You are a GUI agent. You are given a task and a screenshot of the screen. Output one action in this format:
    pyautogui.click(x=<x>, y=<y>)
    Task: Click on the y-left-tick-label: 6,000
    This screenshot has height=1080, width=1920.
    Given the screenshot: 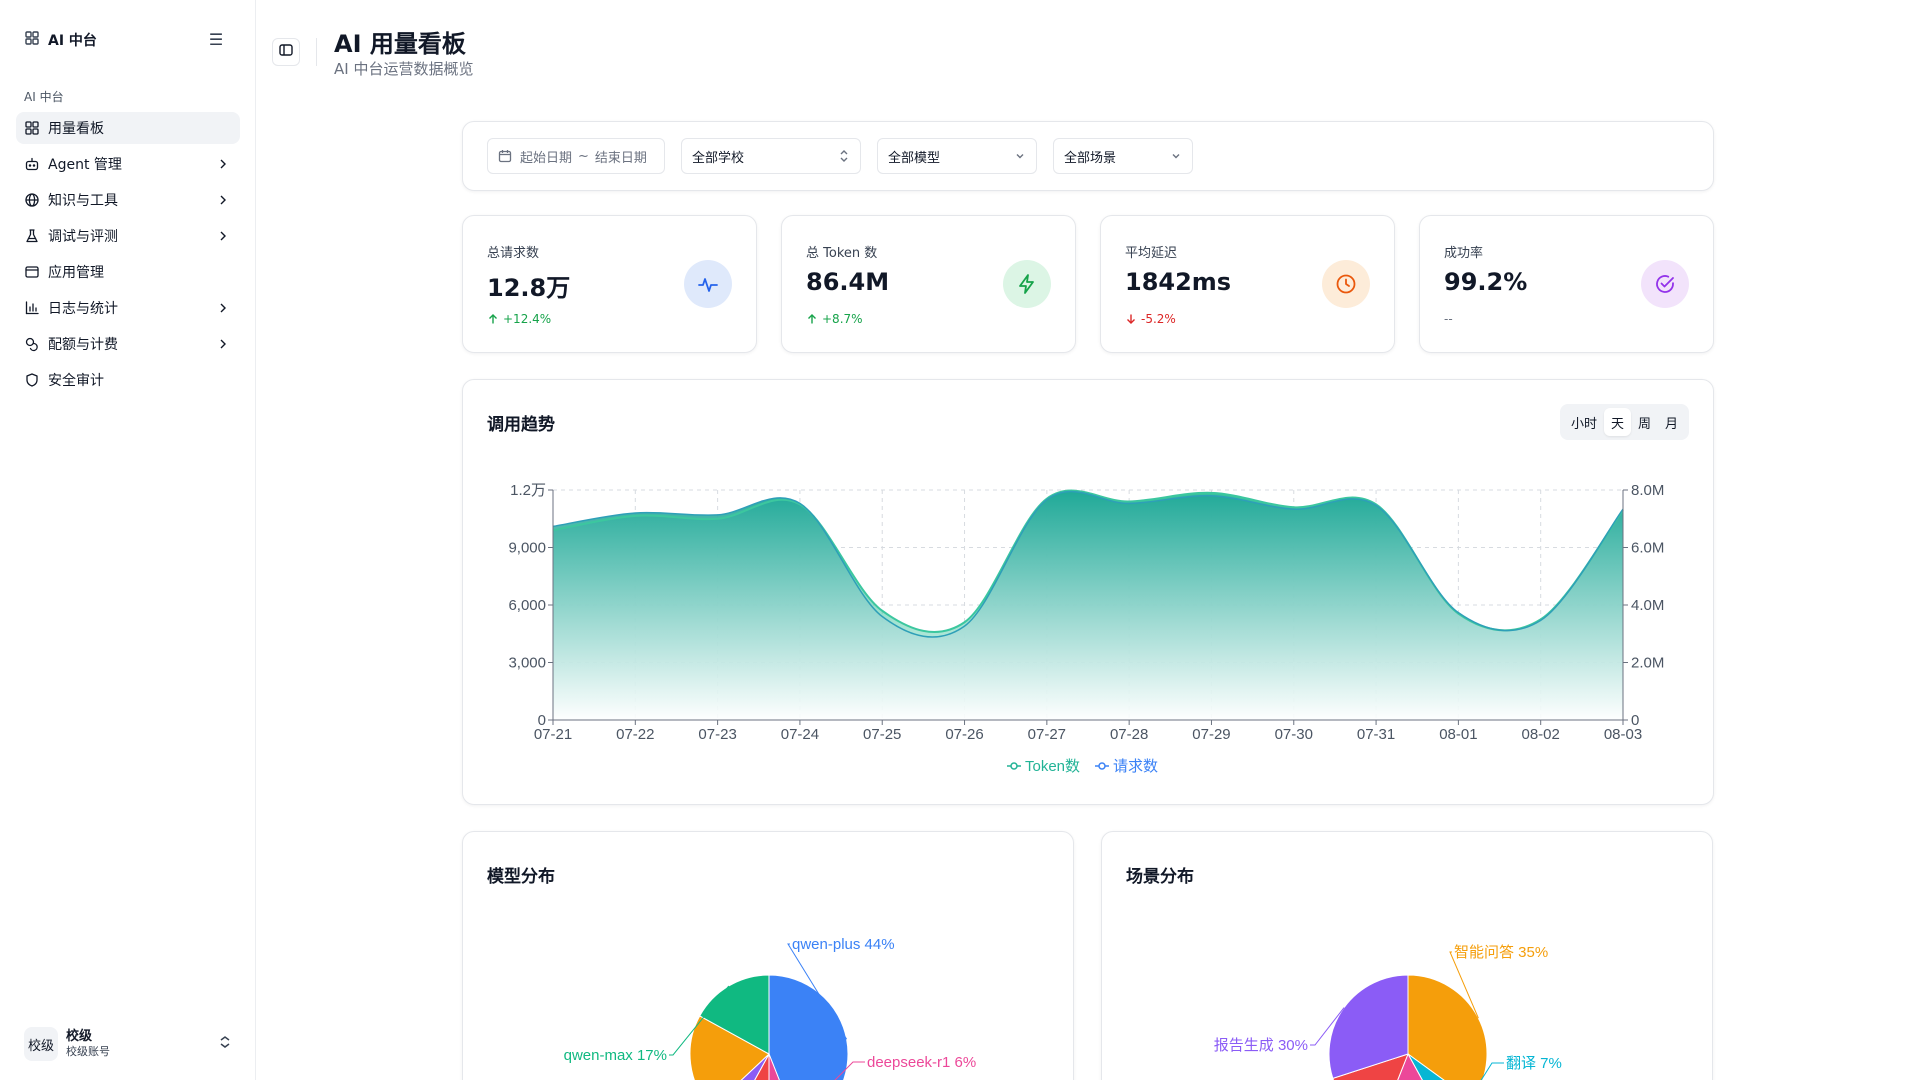 What is the action you would take?
    pyautogui.click(x=527, y=605)
    